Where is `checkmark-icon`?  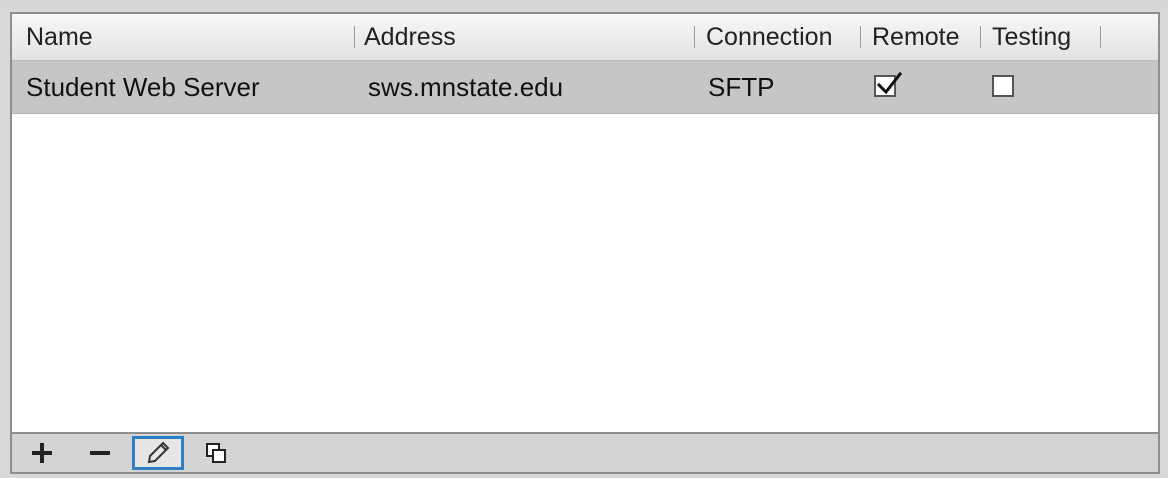
checkmark-icon is located at coordinates (889, 83).